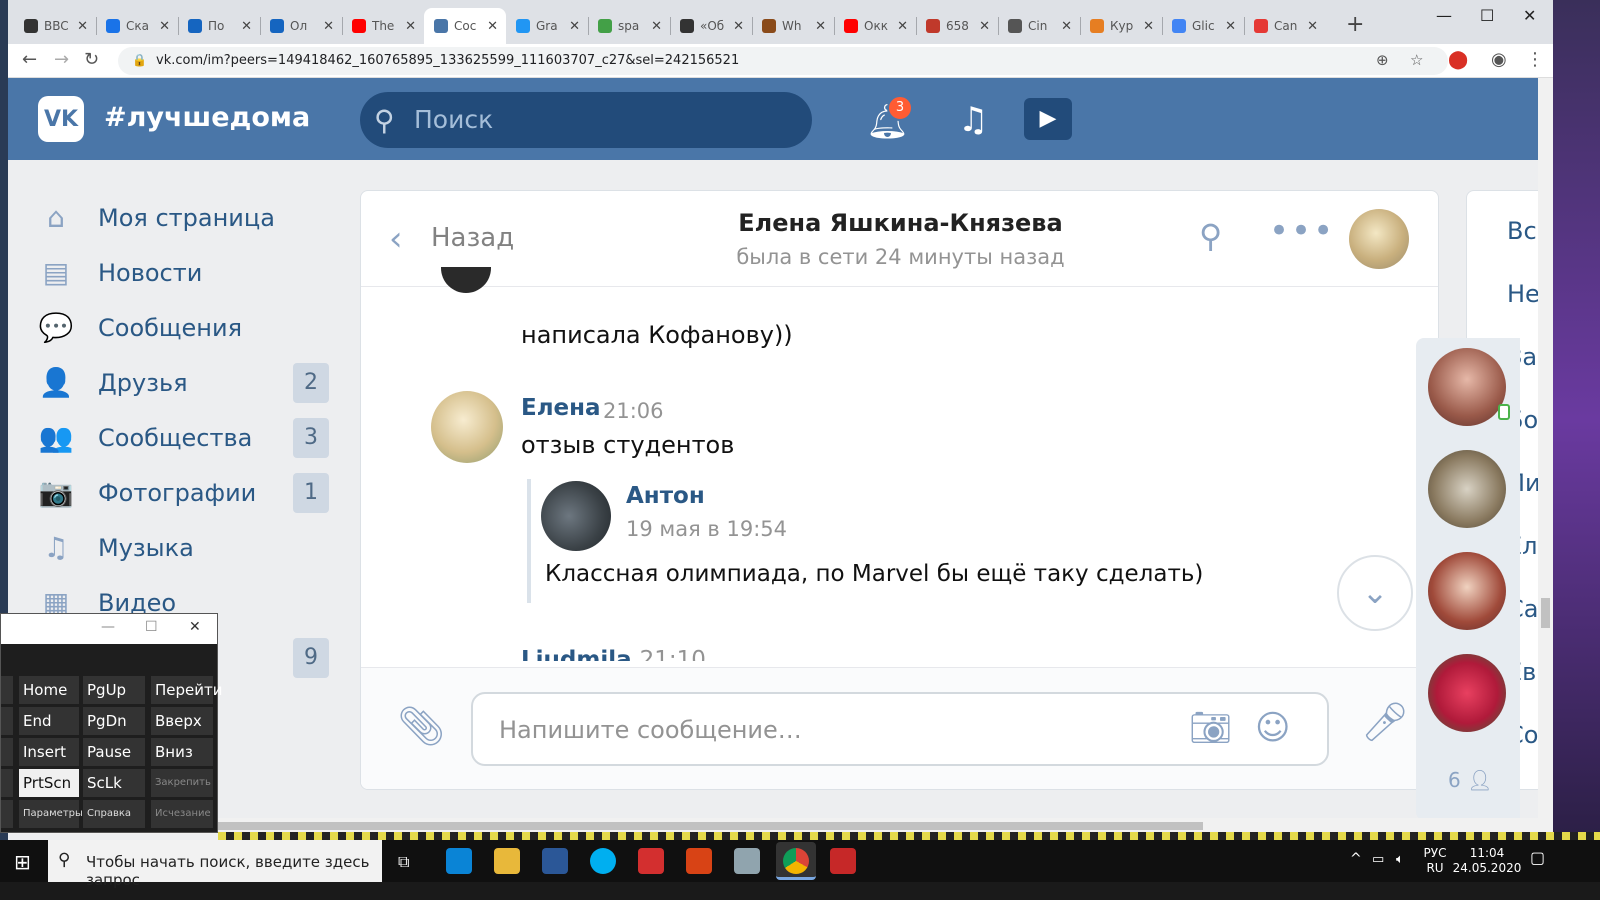 This screenshot has width=1600, height=900. Describe the element at coordinates (796, 861) in the screenshot. I see `chrome-taskbar-button` at that location.